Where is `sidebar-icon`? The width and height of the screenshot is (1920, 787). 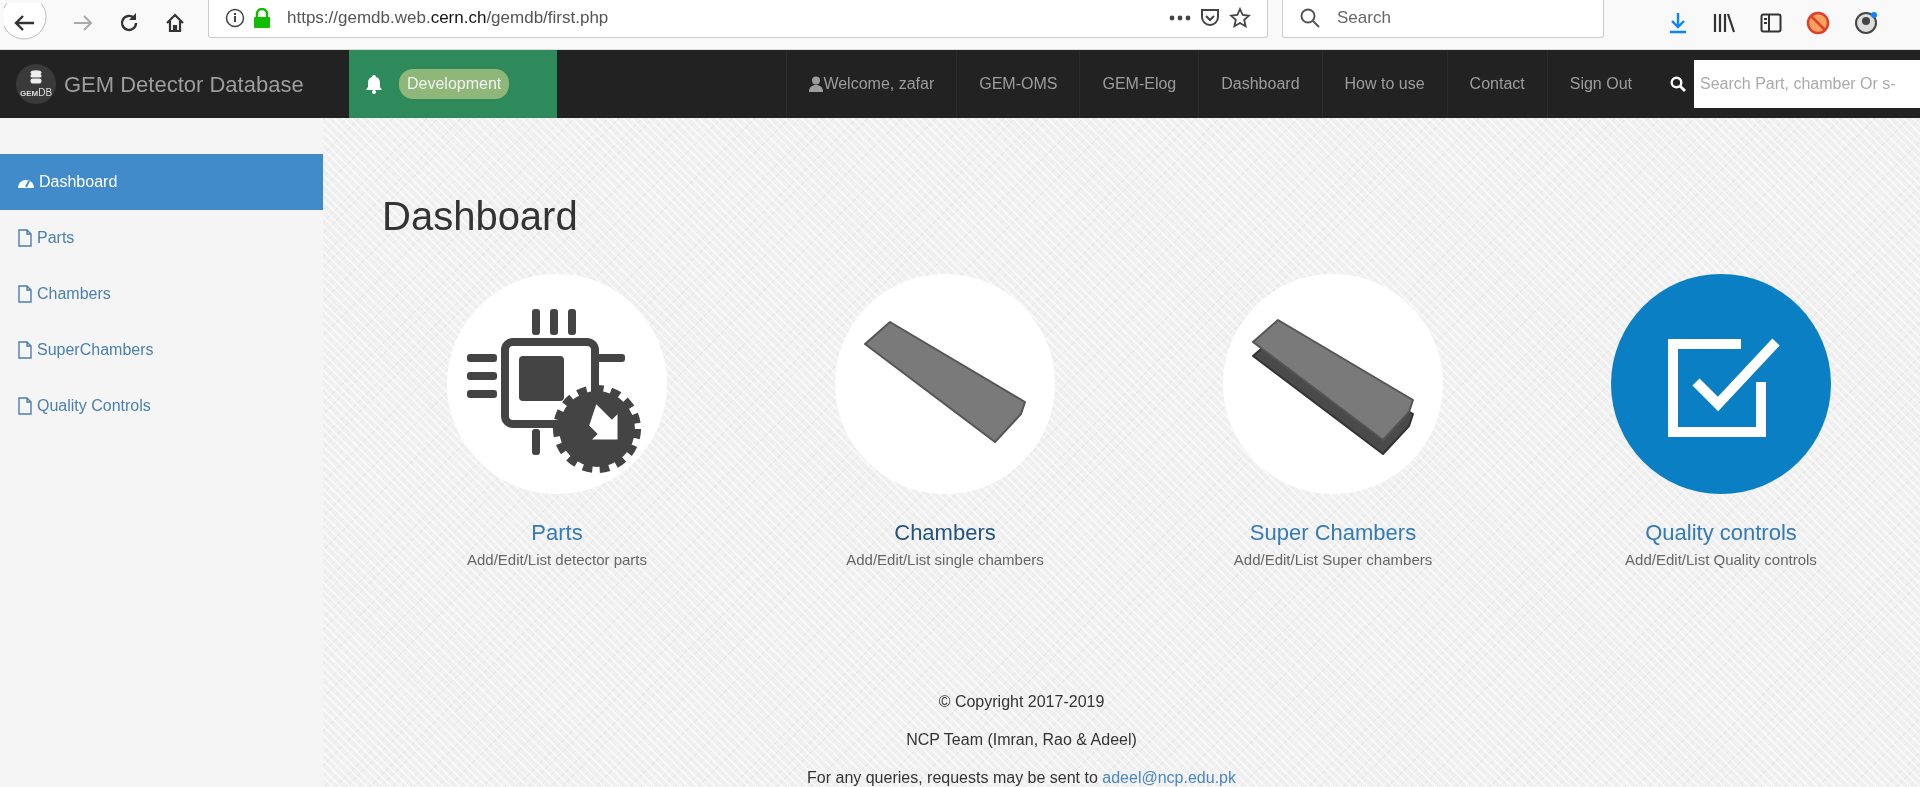
sidebar-icon is located at coordinates (1771, 23).